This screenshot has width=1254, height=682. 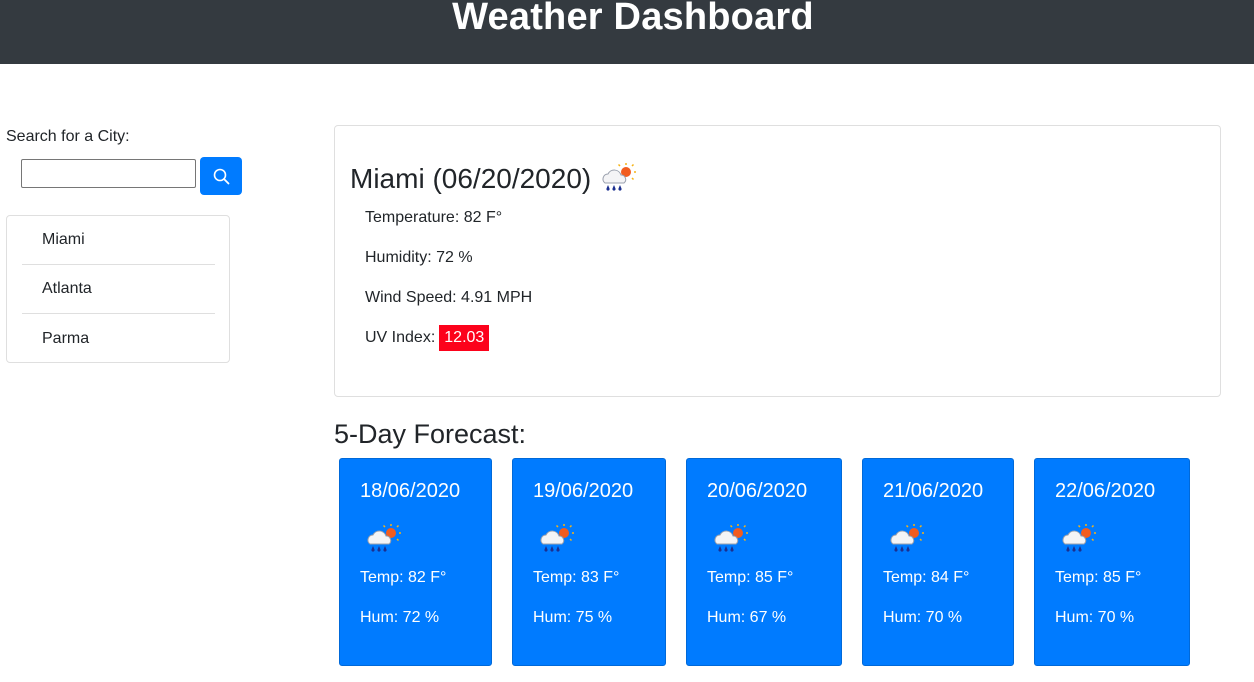 I want to click on forecast-card: 19/06/2020 Temp: 83 F° Hum: 75 %, so click(x=589, y=562).